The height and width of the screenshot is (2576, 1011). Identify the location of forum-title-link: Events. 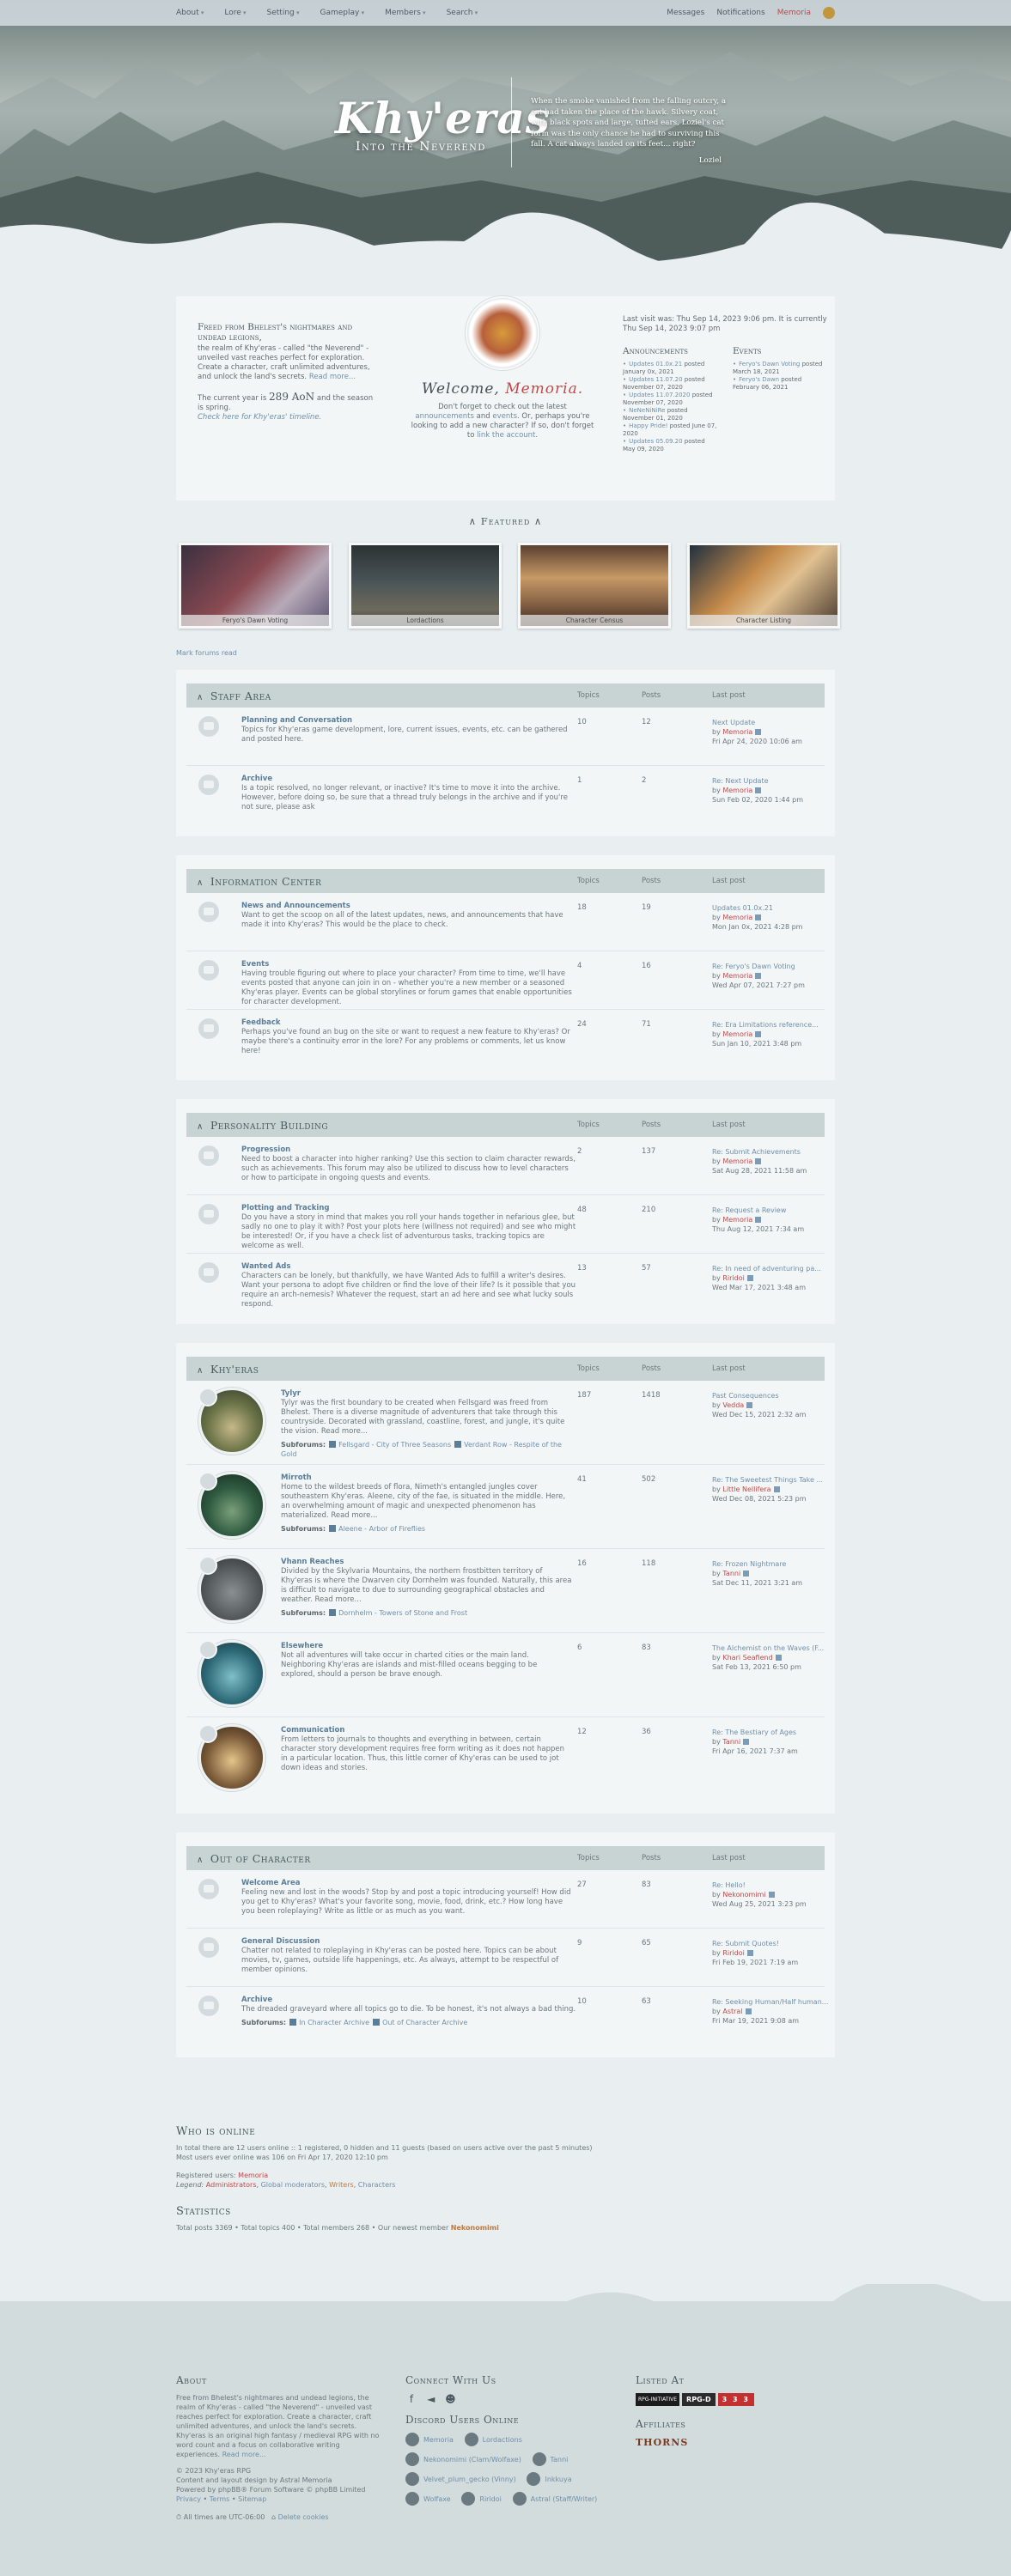
(408, 965).